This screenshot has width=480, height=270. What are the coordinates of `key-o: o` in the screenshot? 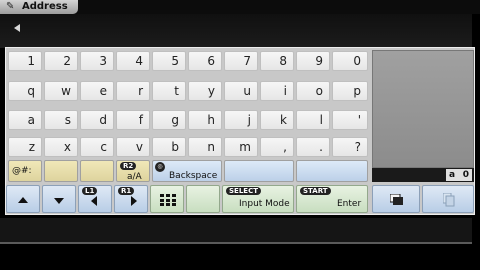 It's located at (313, 91).